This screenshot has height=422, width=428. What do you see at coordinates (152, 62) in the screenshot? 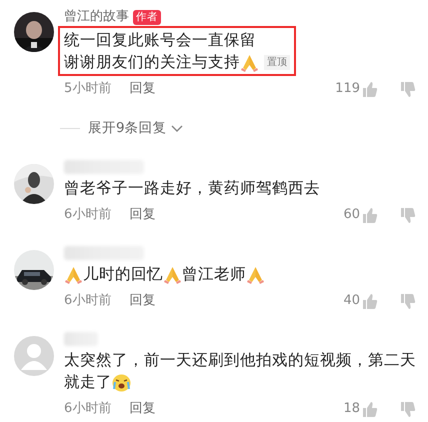
I see `comment-text: 谢谢朋友们的关注与支持` at bounding box center [152, 62].